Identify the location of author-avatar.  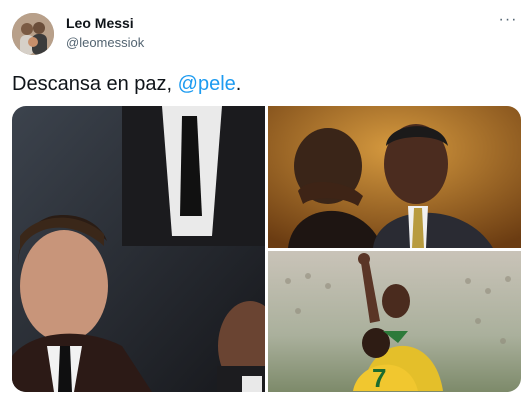
(33, 34).